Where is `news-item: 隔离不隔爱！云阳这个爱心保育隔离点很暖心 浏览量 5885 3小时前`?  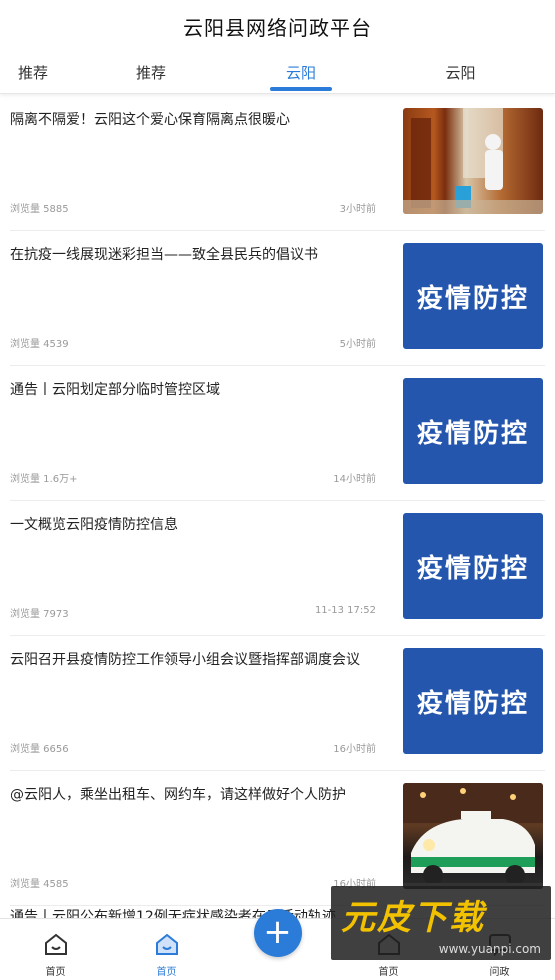 news-item: 隔离不隔爱！云阳这个爱心保育隔离点很暖心 浏览量 5885 3小时前 is located at coordinates (277, 163).